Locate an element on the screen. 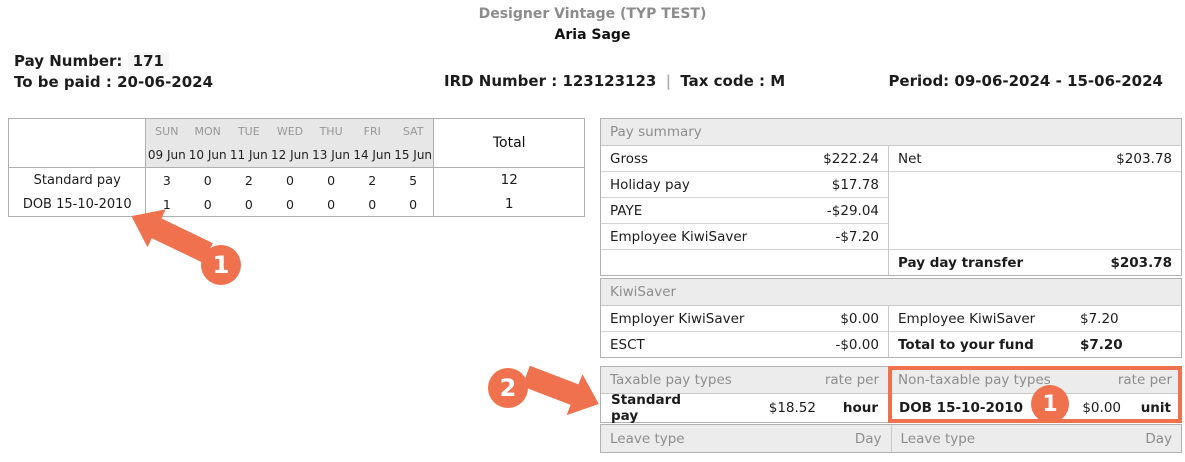 This screenshot has height=462, width=1185. row-label: Employer KiwiSaver is located at coordinates (677, 318).